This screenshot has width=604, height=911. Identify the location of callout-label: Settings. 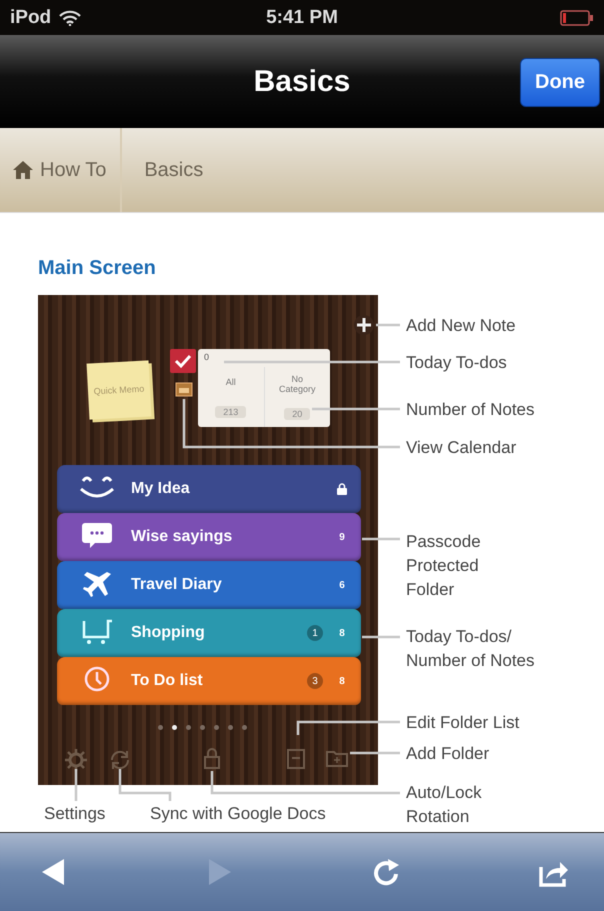
(75, 814).